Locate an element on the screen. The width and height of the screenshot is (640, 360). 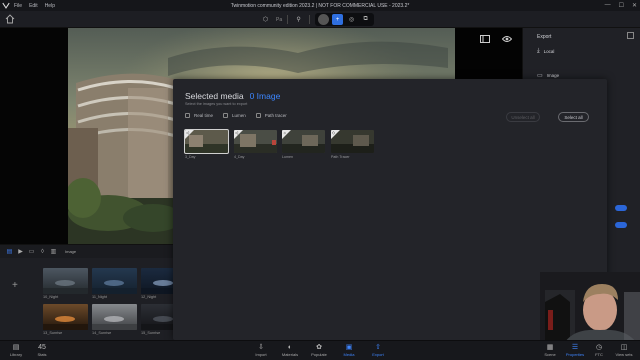
eye-icon is located at coordinates (507, 39).